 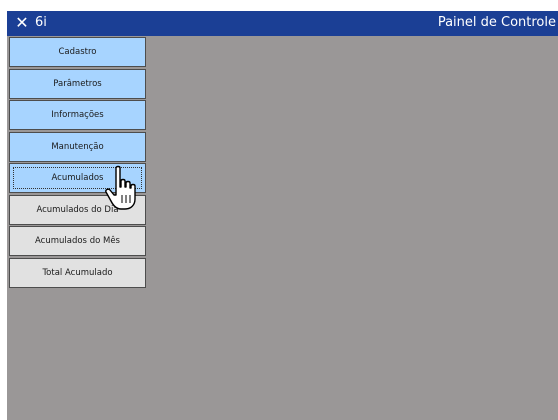 I want to click on menu-item-total-acumulado: Total Acumulado, so click(x=77, y=272).